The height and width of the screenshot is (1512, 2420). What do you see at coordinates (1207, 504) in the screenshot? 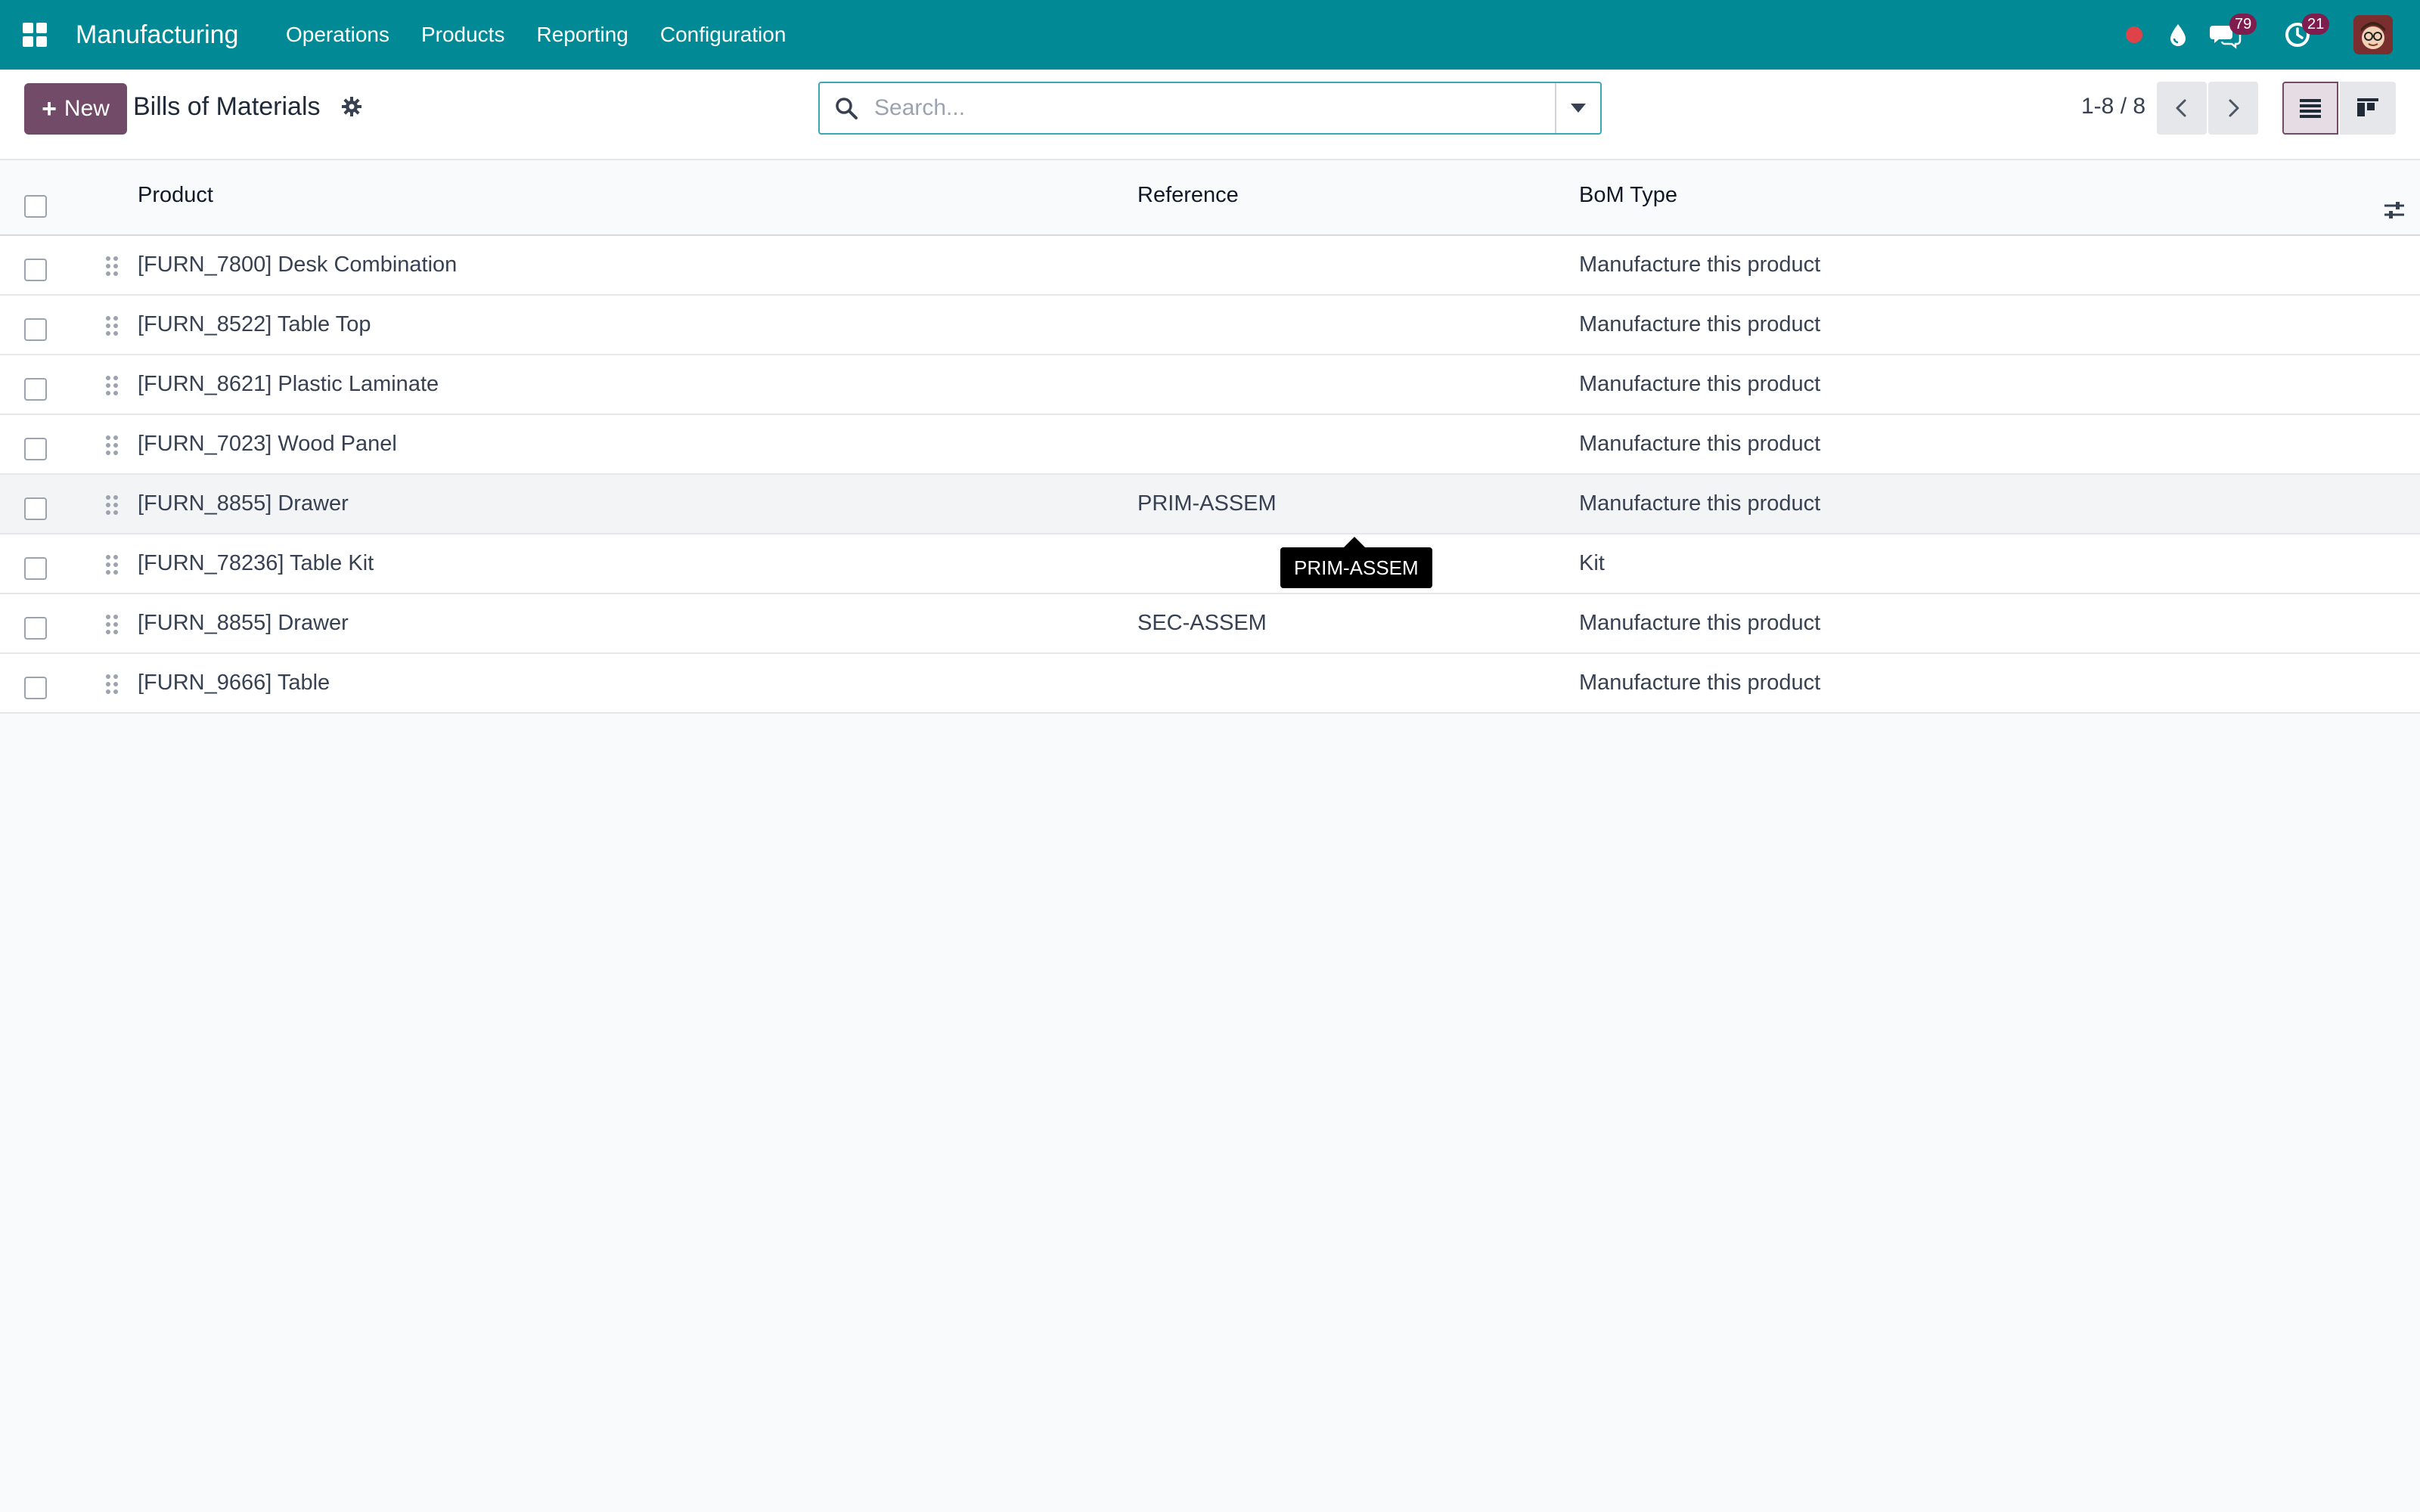
I see `cell-reference: PRIM-ASSEM` at bounding box center [1207, 504].